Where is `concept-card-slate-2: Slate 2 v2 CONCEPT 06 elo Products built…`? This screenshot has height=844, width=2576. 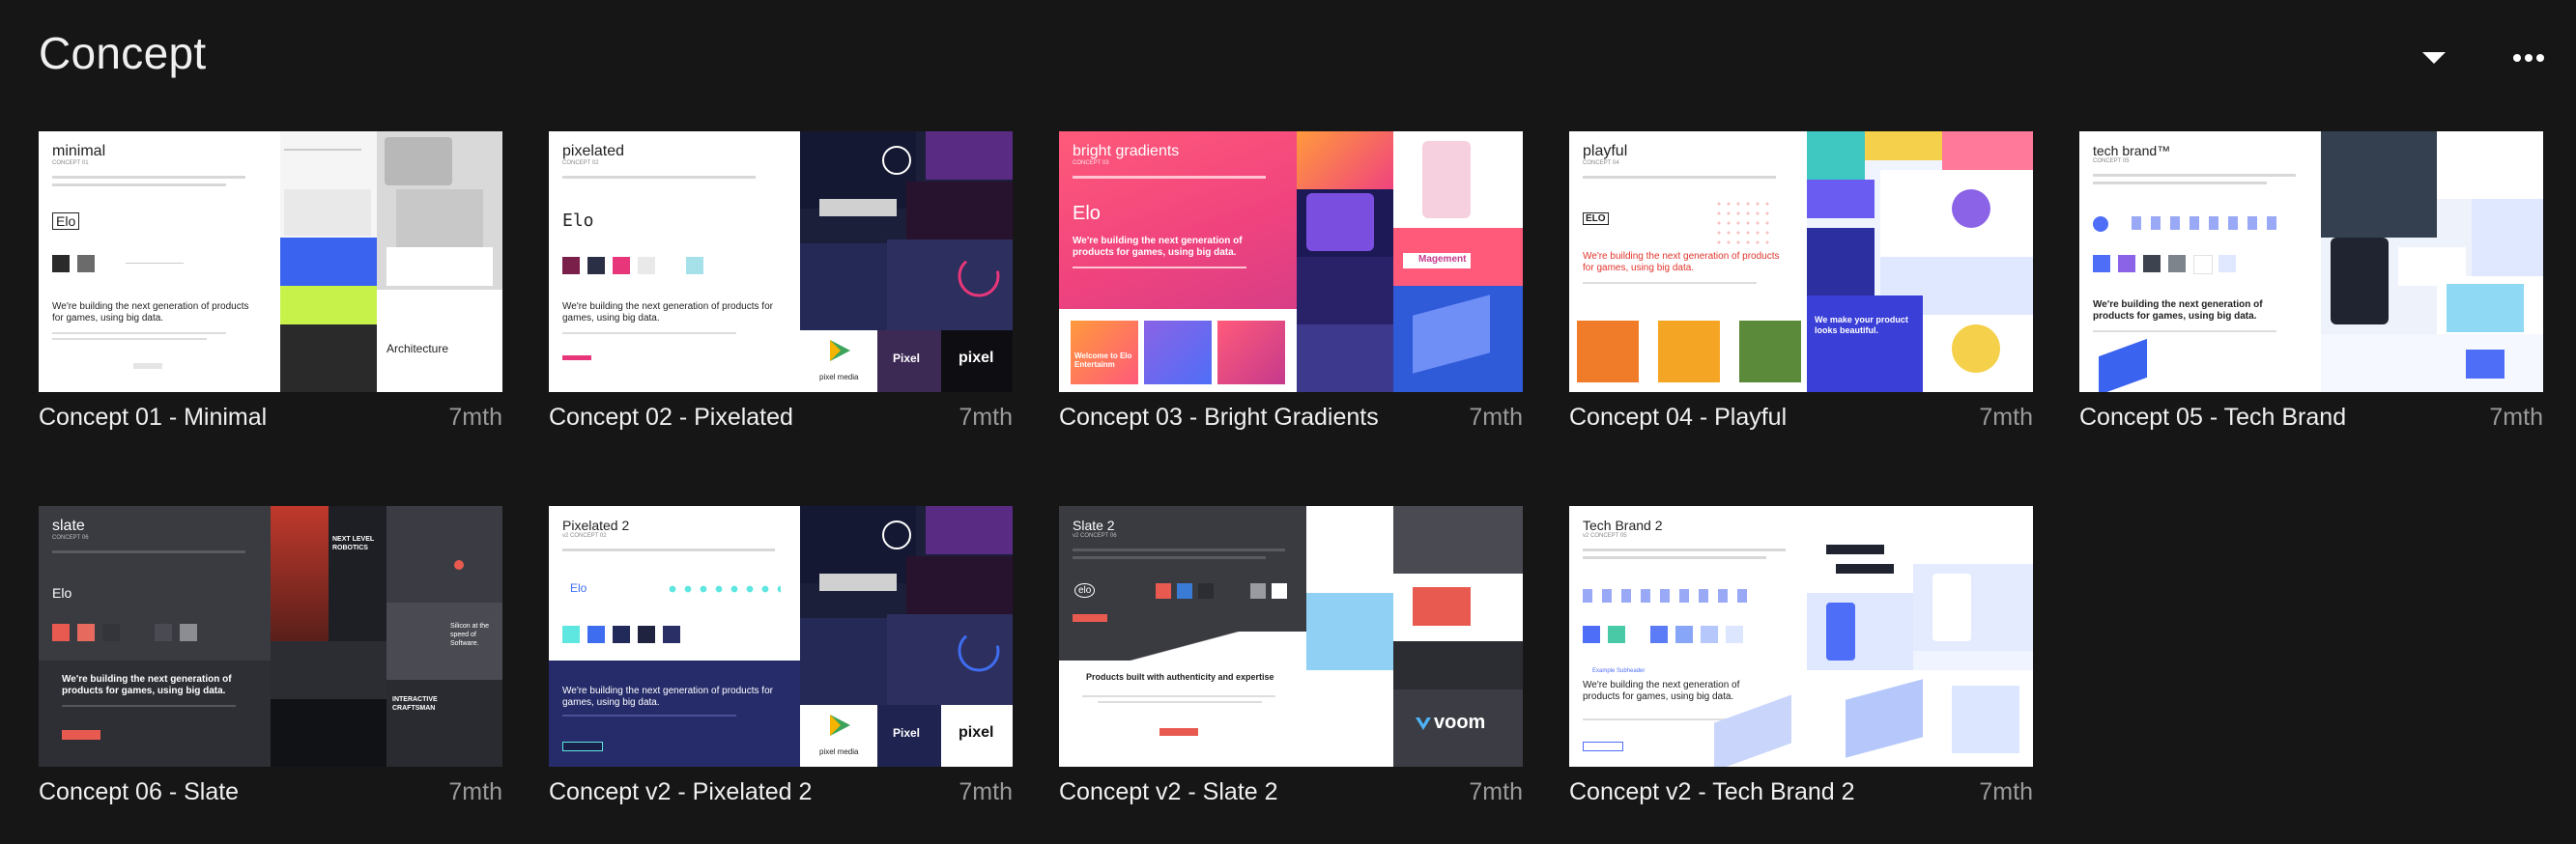
concept-card-slate-2: Slate 2 v2 CONCEPT 06 elo Products built… is located at coordinates (1291, 655).